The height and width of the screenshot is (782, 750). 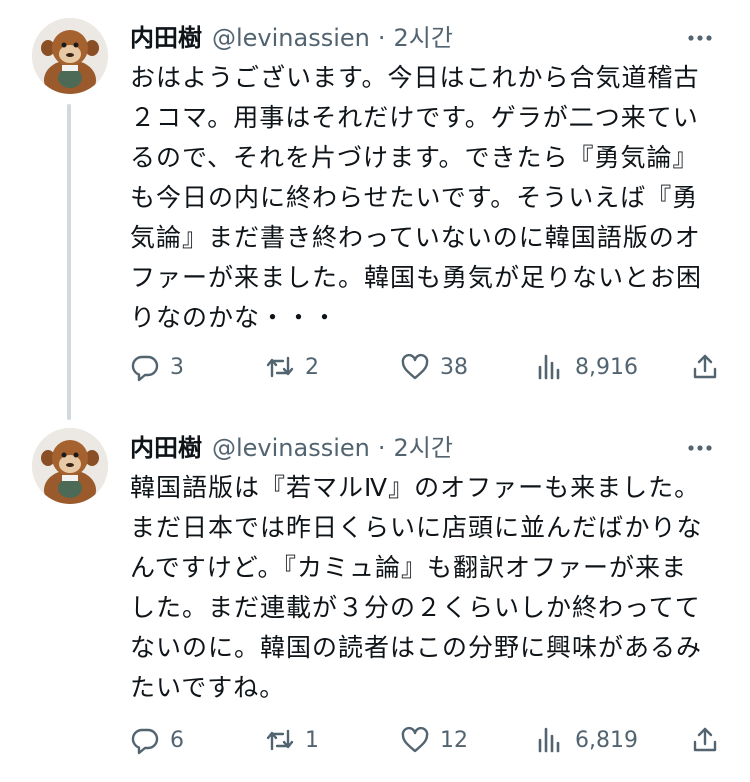 I want to click on like-button: 38, so click(x=460, y=367).